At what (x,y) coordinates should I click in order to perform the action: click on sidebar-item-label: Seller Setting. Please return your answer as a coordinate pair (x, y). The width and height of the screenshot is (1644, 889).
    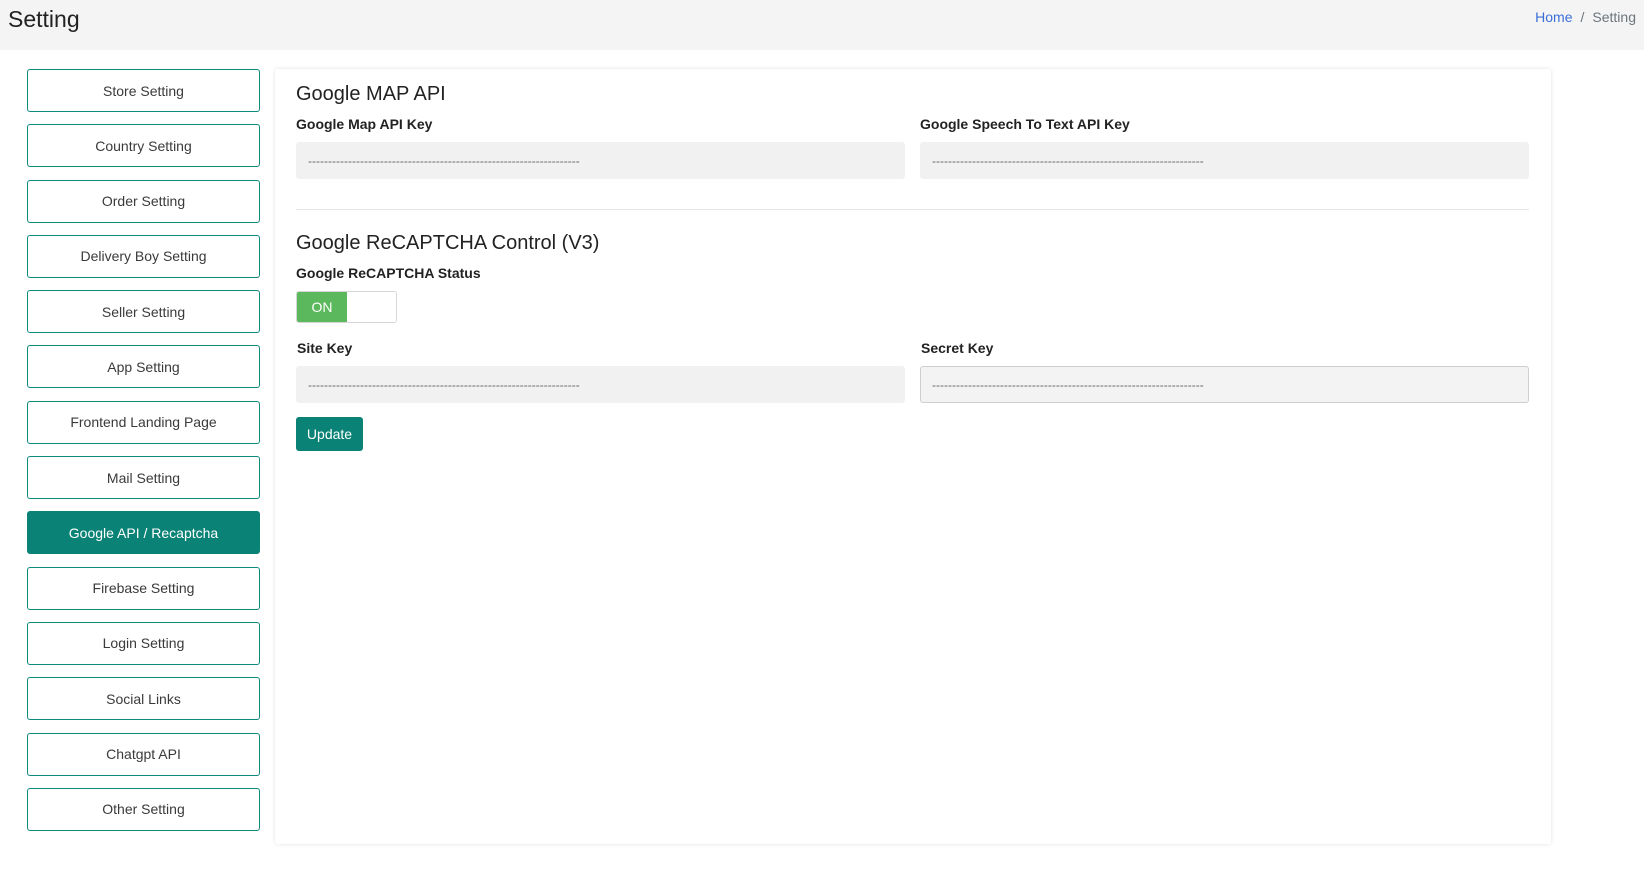
    Looking at the image, I should click on (143, 311).